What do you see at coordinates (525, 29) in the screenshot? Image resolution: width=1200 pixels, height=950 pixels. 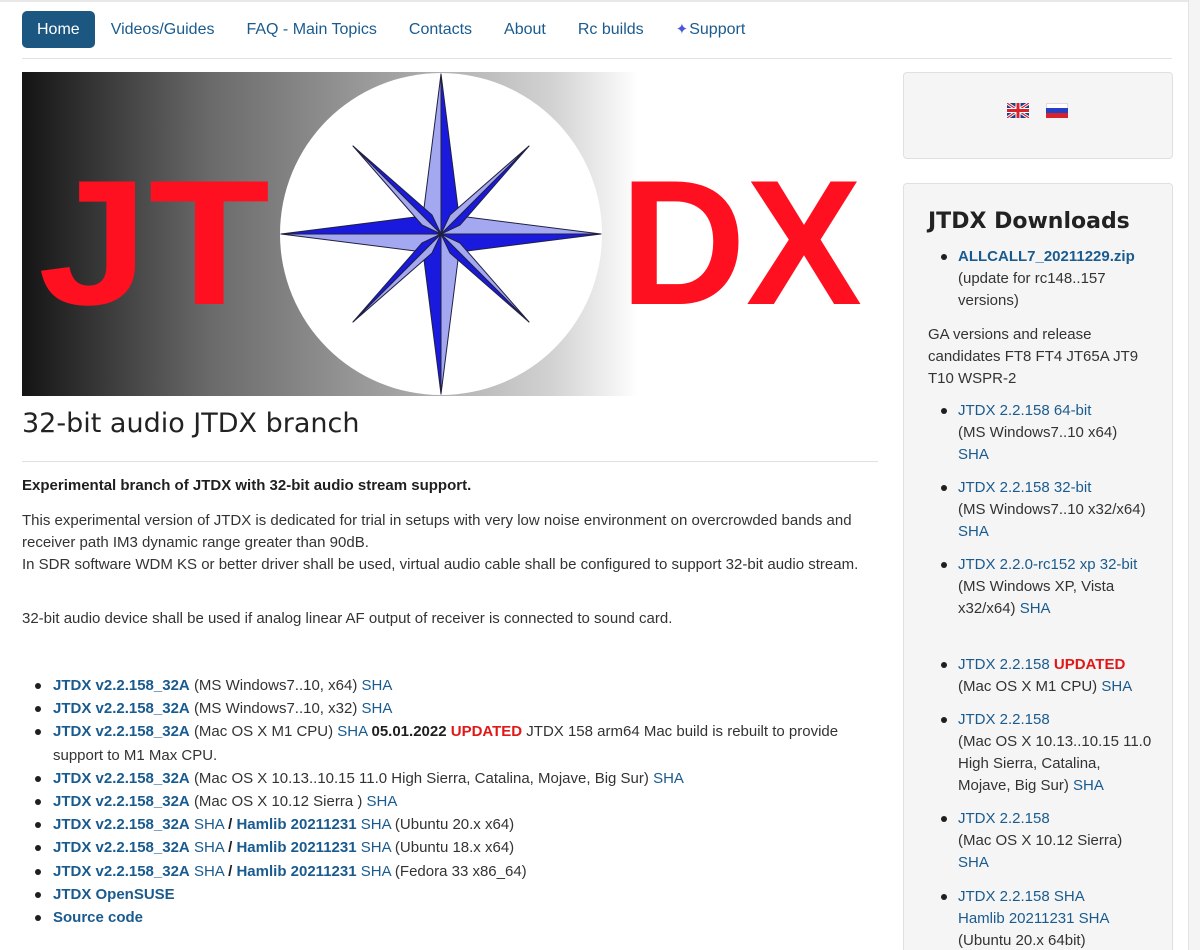 I see `nav-about: About` at bounding box center [525, 29].